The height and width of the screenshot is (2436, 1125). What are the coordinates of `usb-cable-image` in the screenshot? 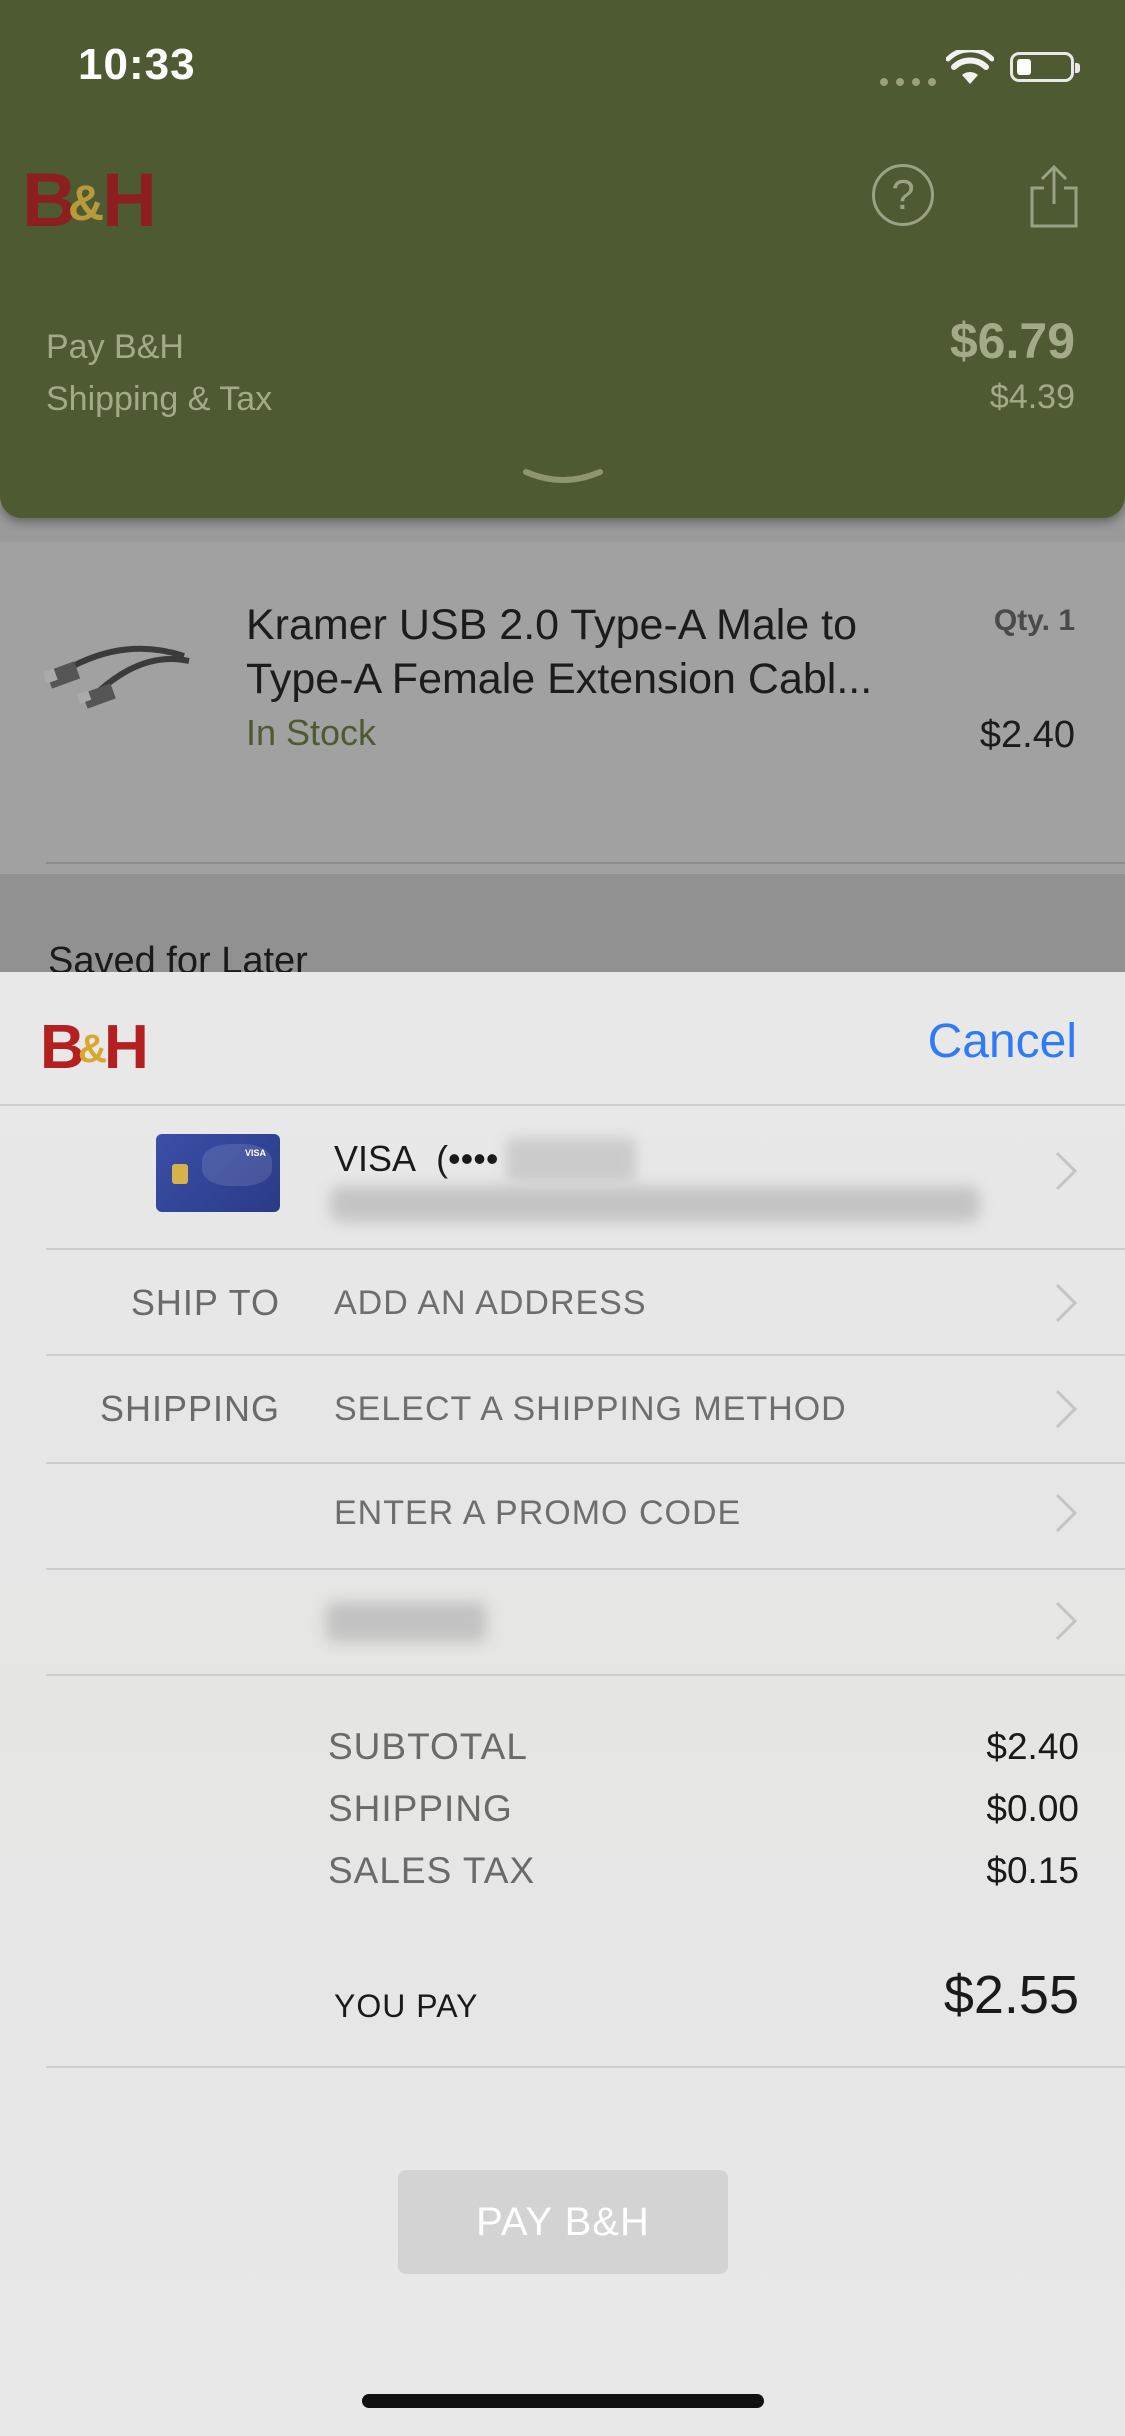 It's located at (117, 677).